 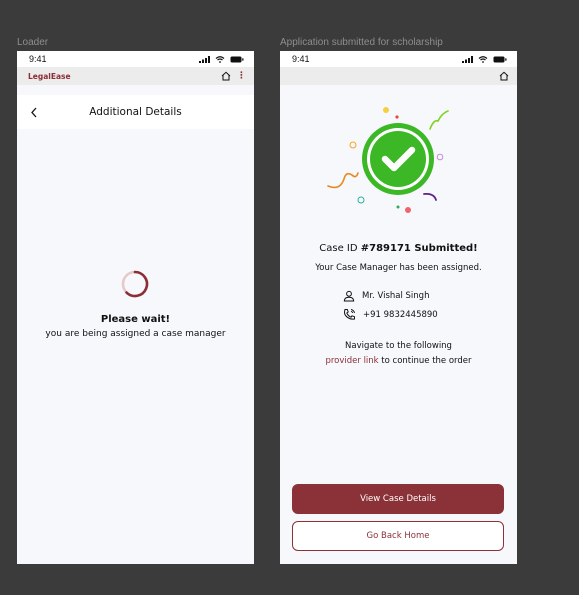 What do you see at coordinates (361, 42) in the screenshot?
I see `frame-label-submitted: Application submitted for scholarship` at bounding box center [361, 42].